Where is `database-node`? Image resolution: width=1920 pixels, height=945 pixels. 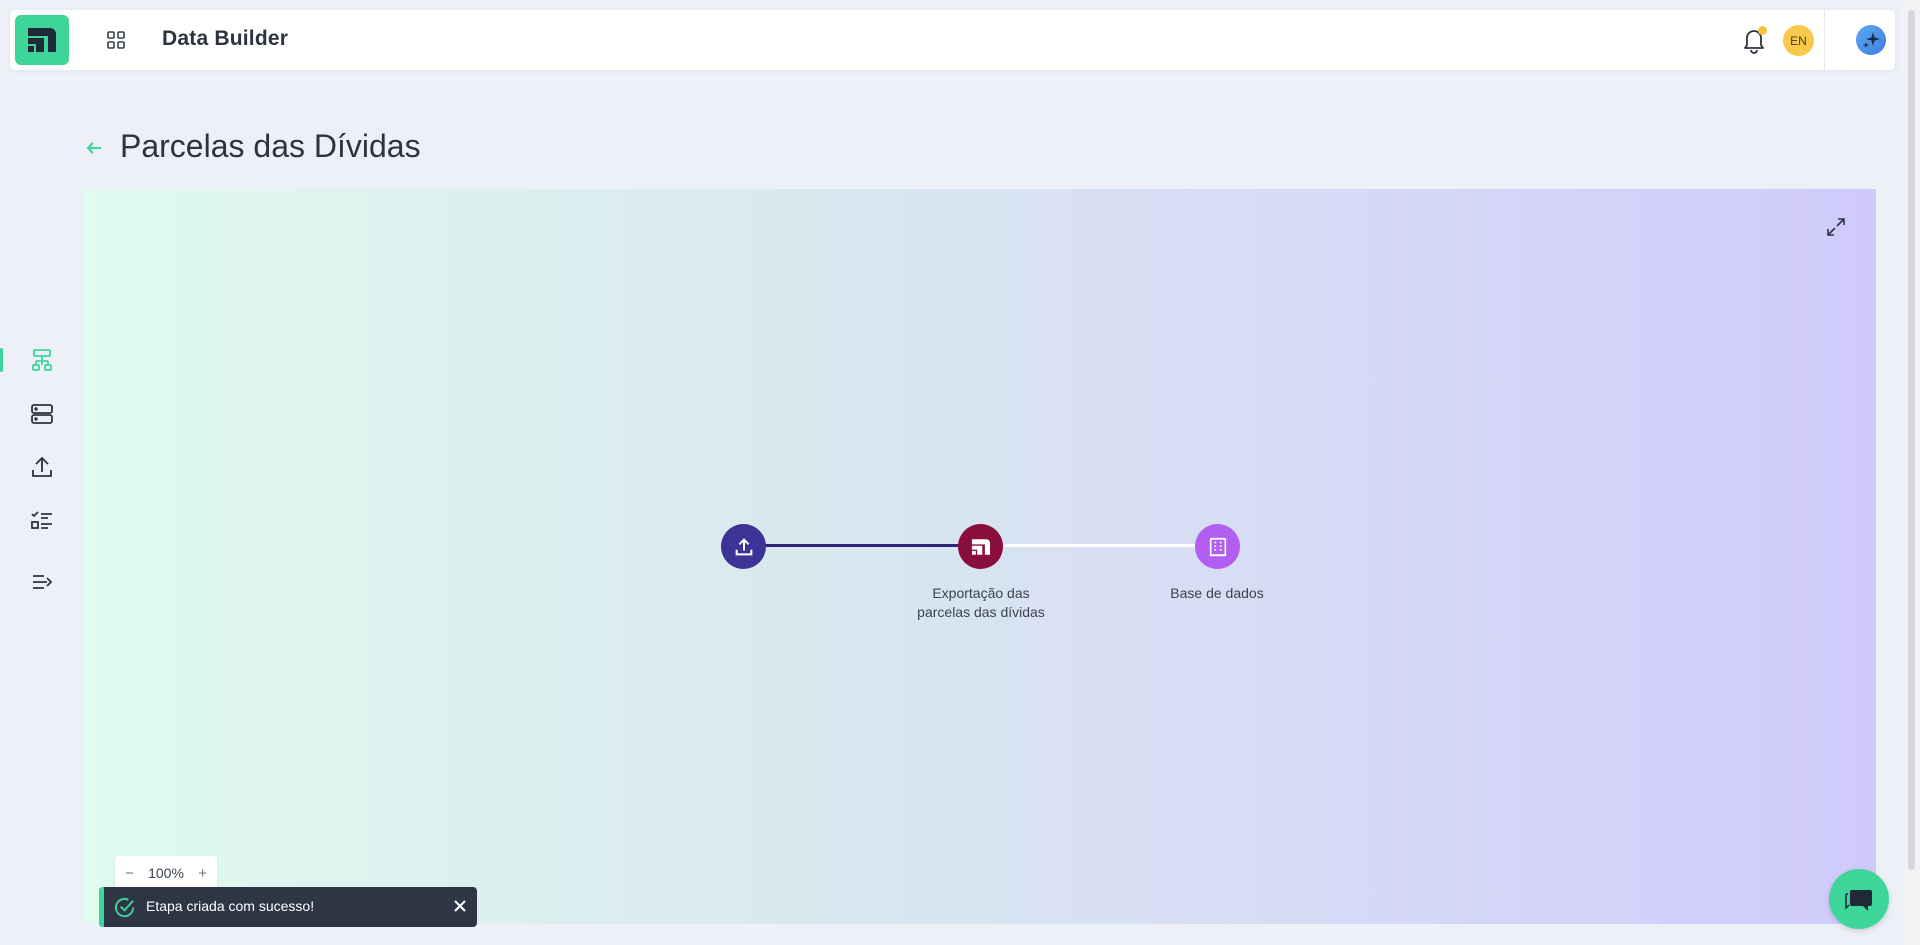 database-node is located at coordinates (1217, 546).